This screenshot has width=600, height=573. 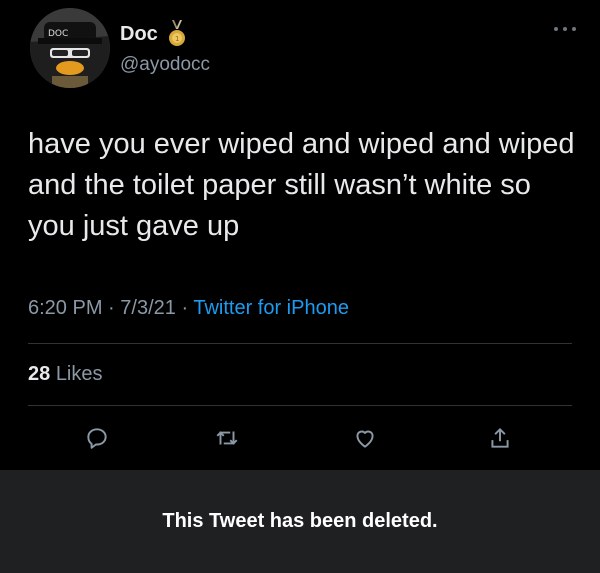 I want to click on like-button, so click(x=365, y=438).